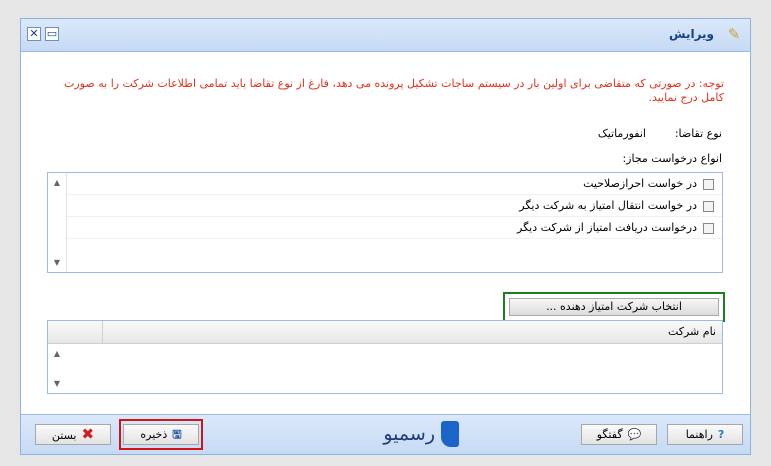  Describe the element at coordinates (385, 35) in the screenshot. I see `dialog-titlebar: ✎ ویرایش ✕ ▭` at that location.